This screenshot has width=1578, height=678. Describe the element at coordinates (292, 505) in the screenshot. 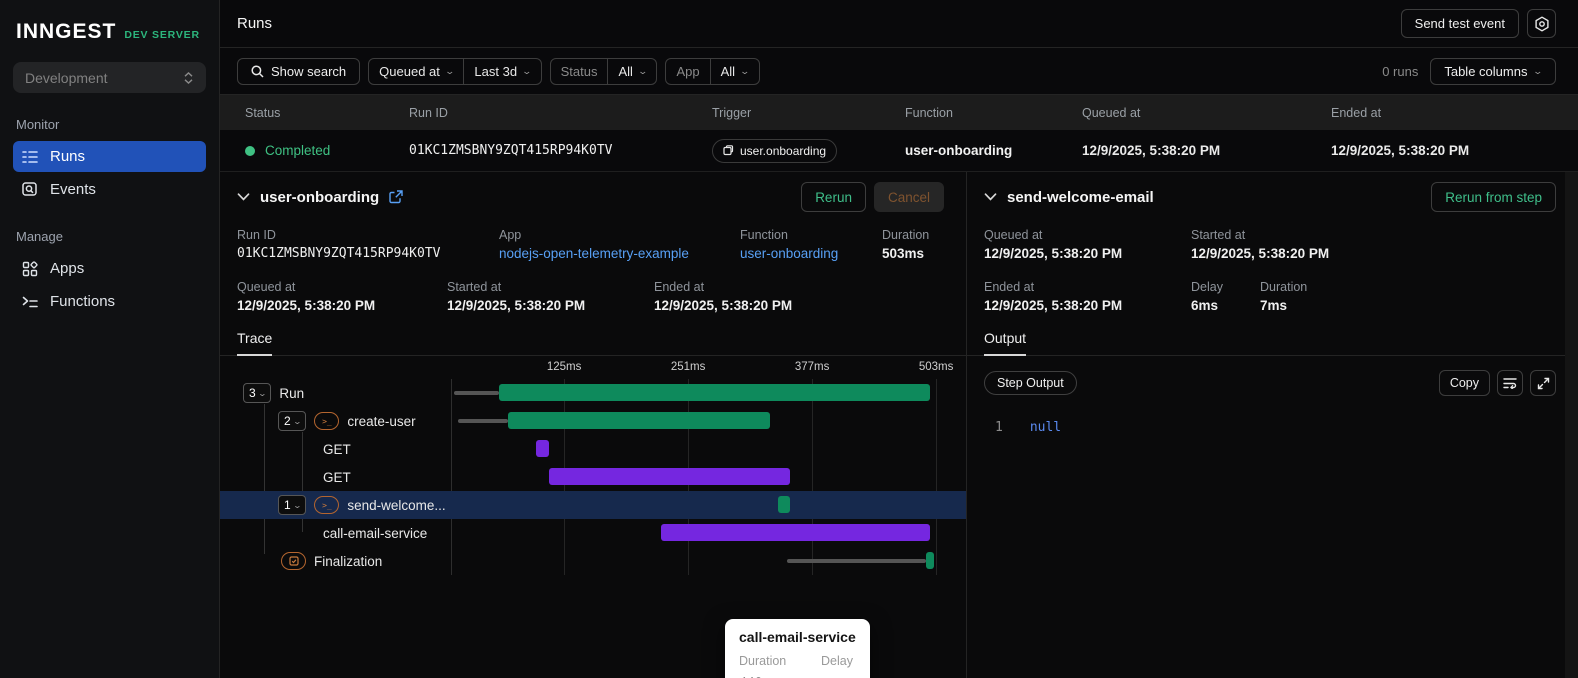

I see `children-count-badge: 1 ⌄` at that location.